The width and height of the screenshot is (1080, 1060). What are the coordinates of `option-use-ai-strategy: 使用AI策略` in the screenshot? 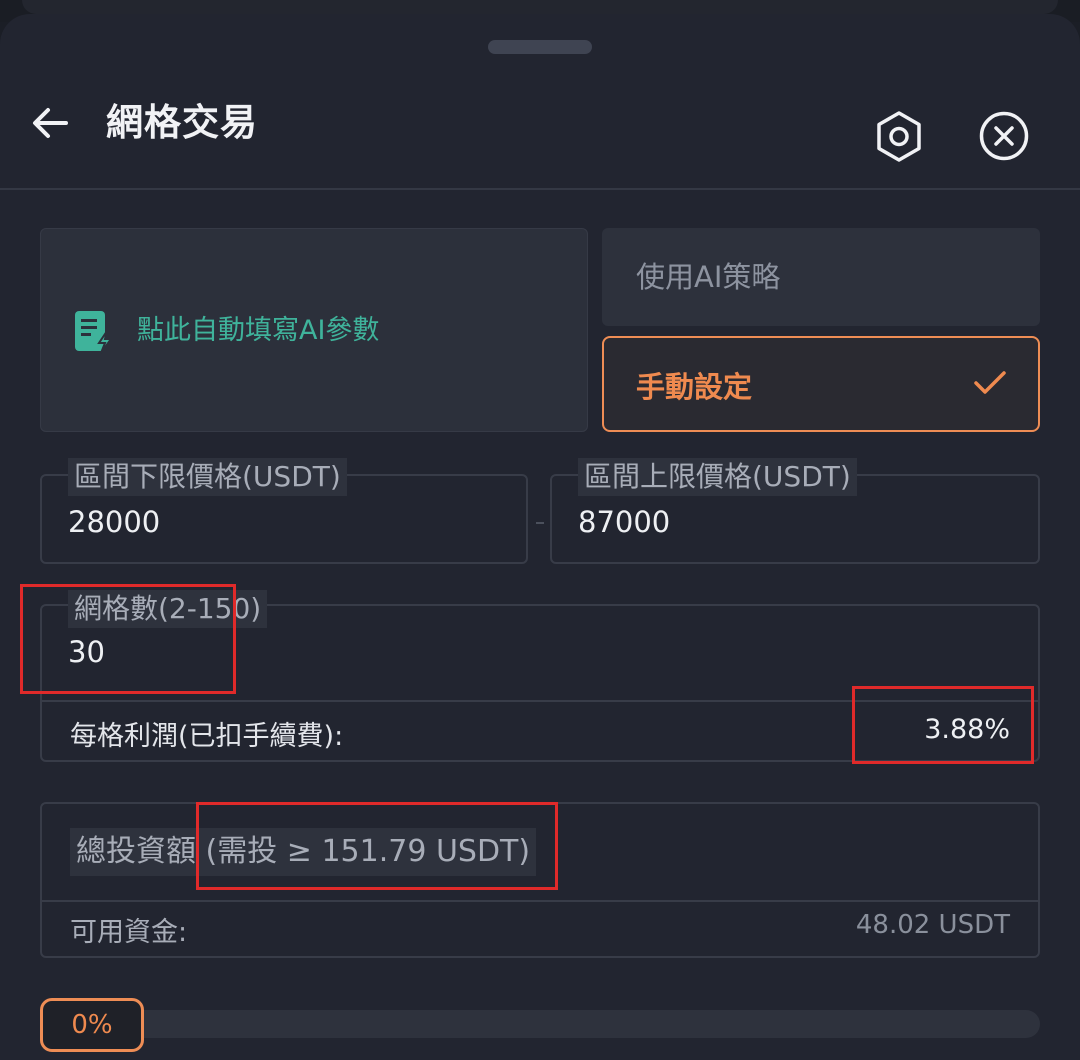 It's located at (821, 277).